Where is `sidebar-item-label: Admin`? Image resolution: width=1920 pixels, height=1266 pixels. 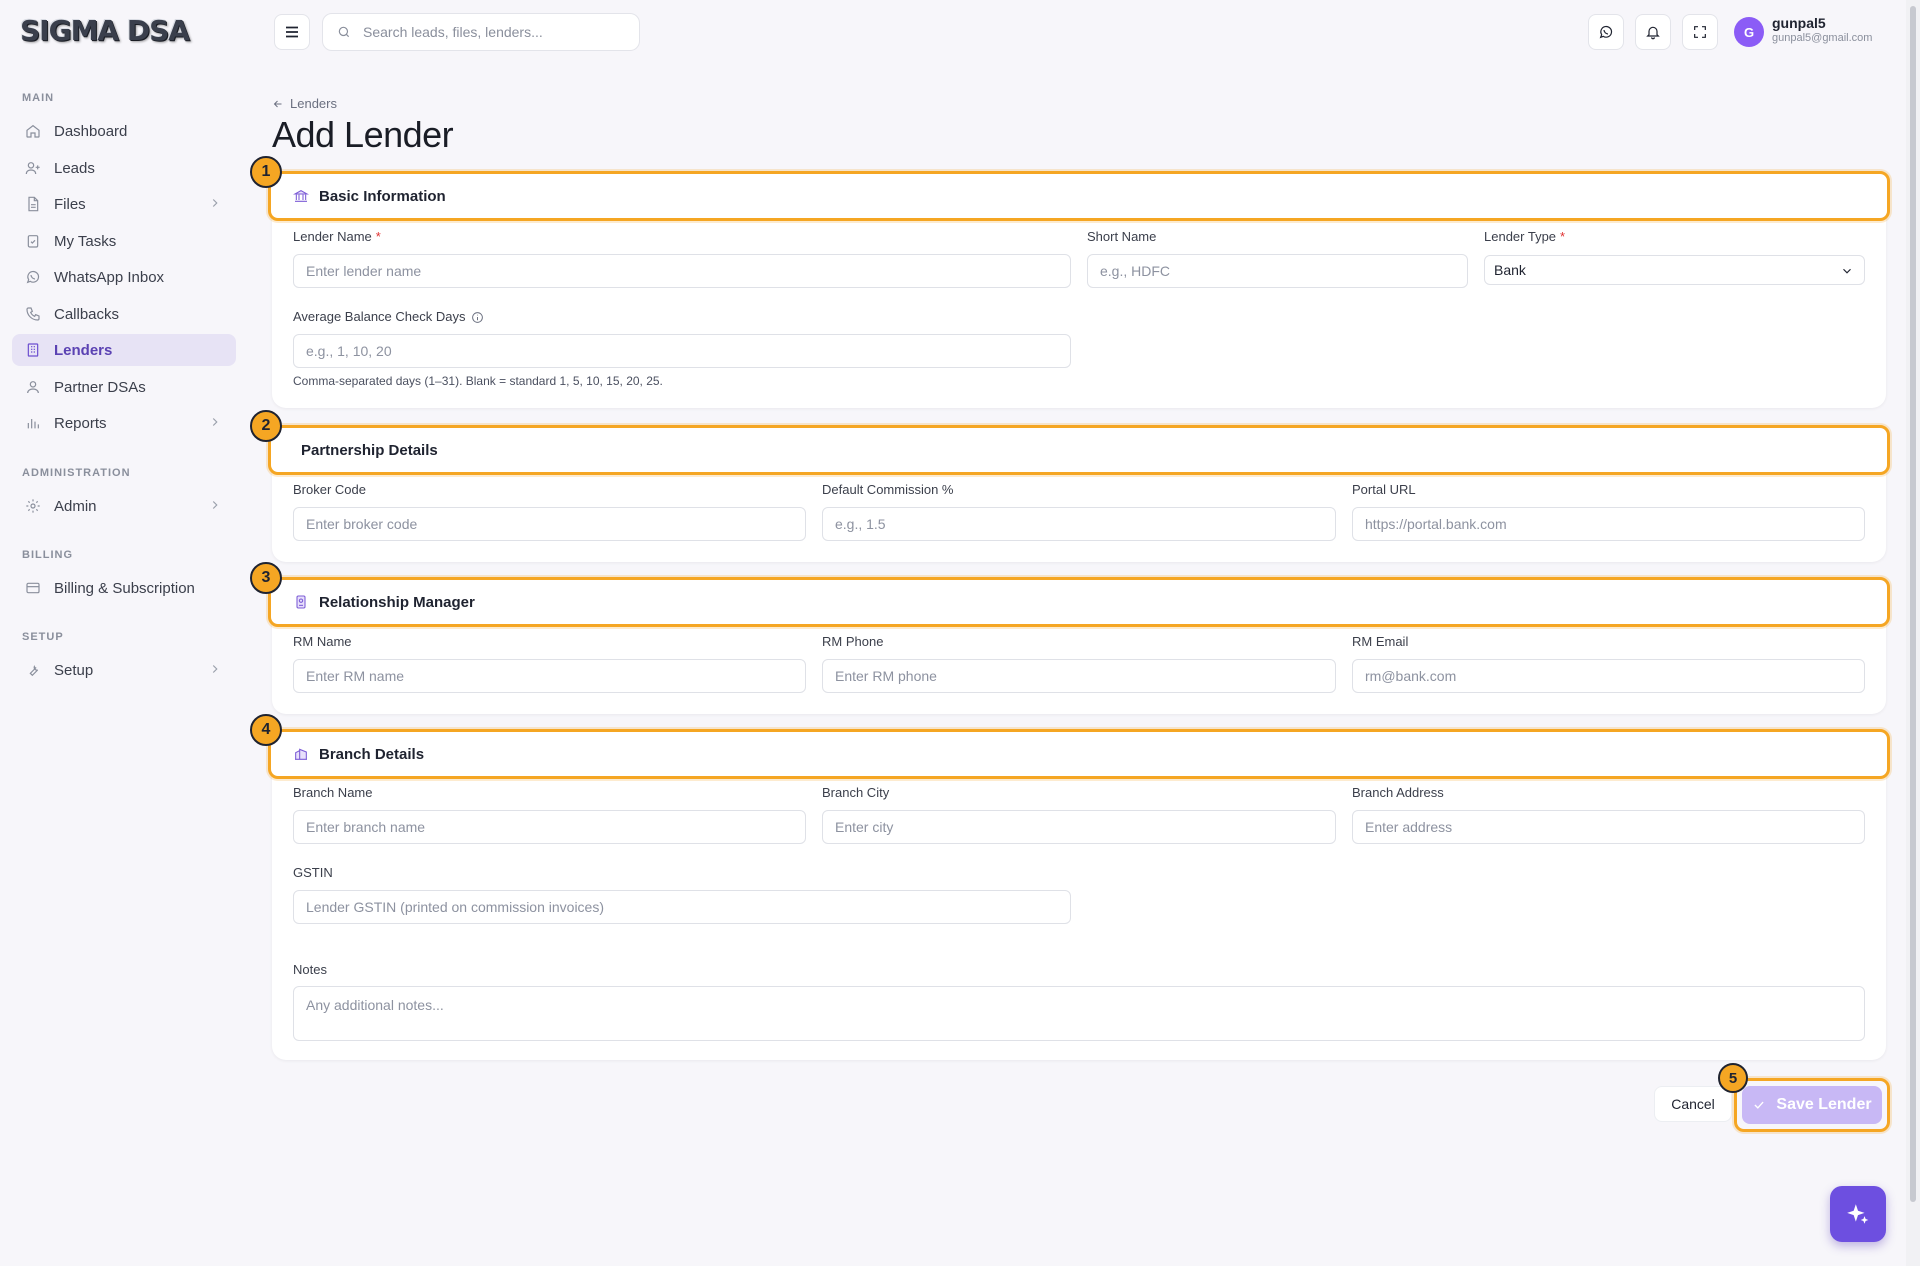
sidebar-item-label: Admin is located at coordinates (75, 506).